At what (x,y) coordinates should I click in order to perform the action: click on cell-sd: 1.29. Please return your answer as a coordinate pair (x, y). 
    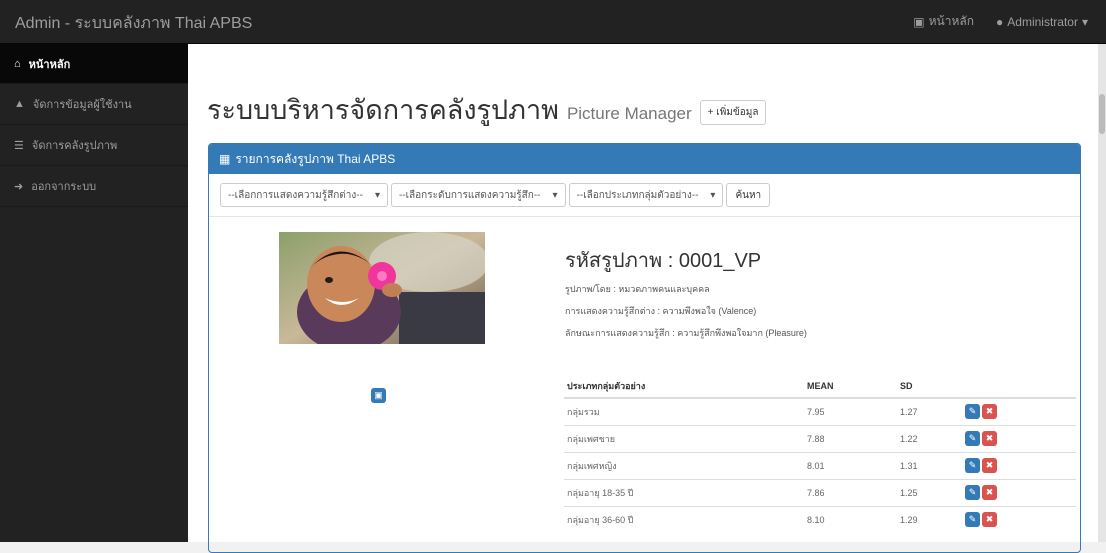
    Looking at the image, I should click on (929, 519).